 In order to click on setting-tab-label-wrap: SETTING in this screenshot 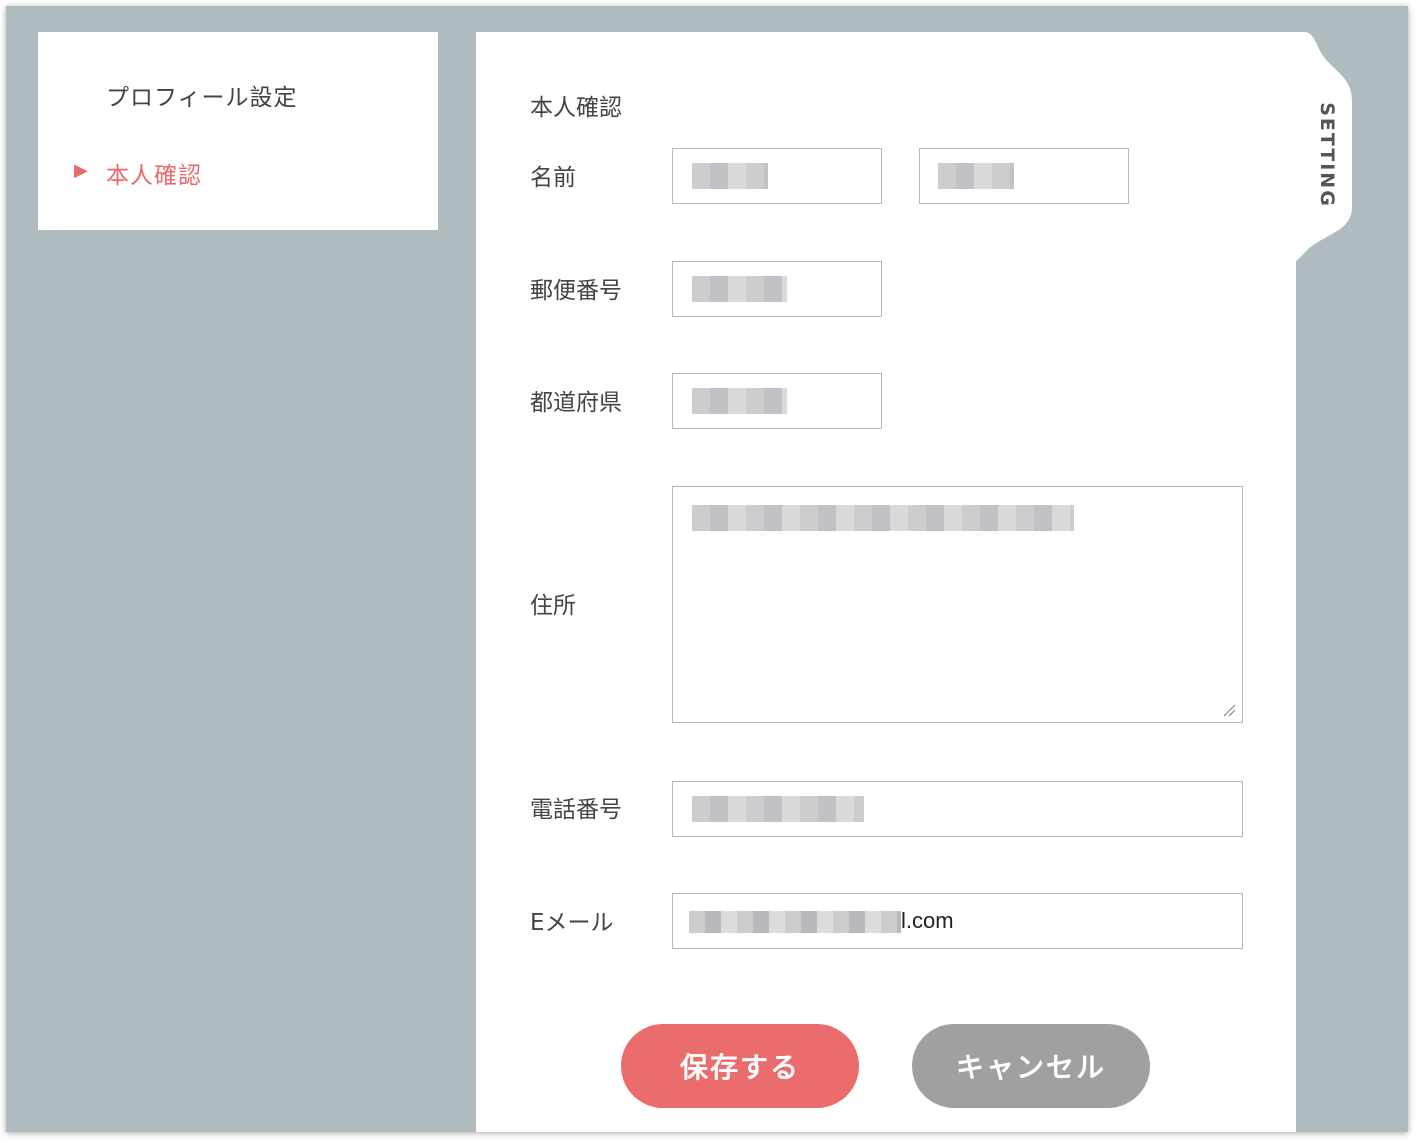, I will do `click(1327, 155)`.